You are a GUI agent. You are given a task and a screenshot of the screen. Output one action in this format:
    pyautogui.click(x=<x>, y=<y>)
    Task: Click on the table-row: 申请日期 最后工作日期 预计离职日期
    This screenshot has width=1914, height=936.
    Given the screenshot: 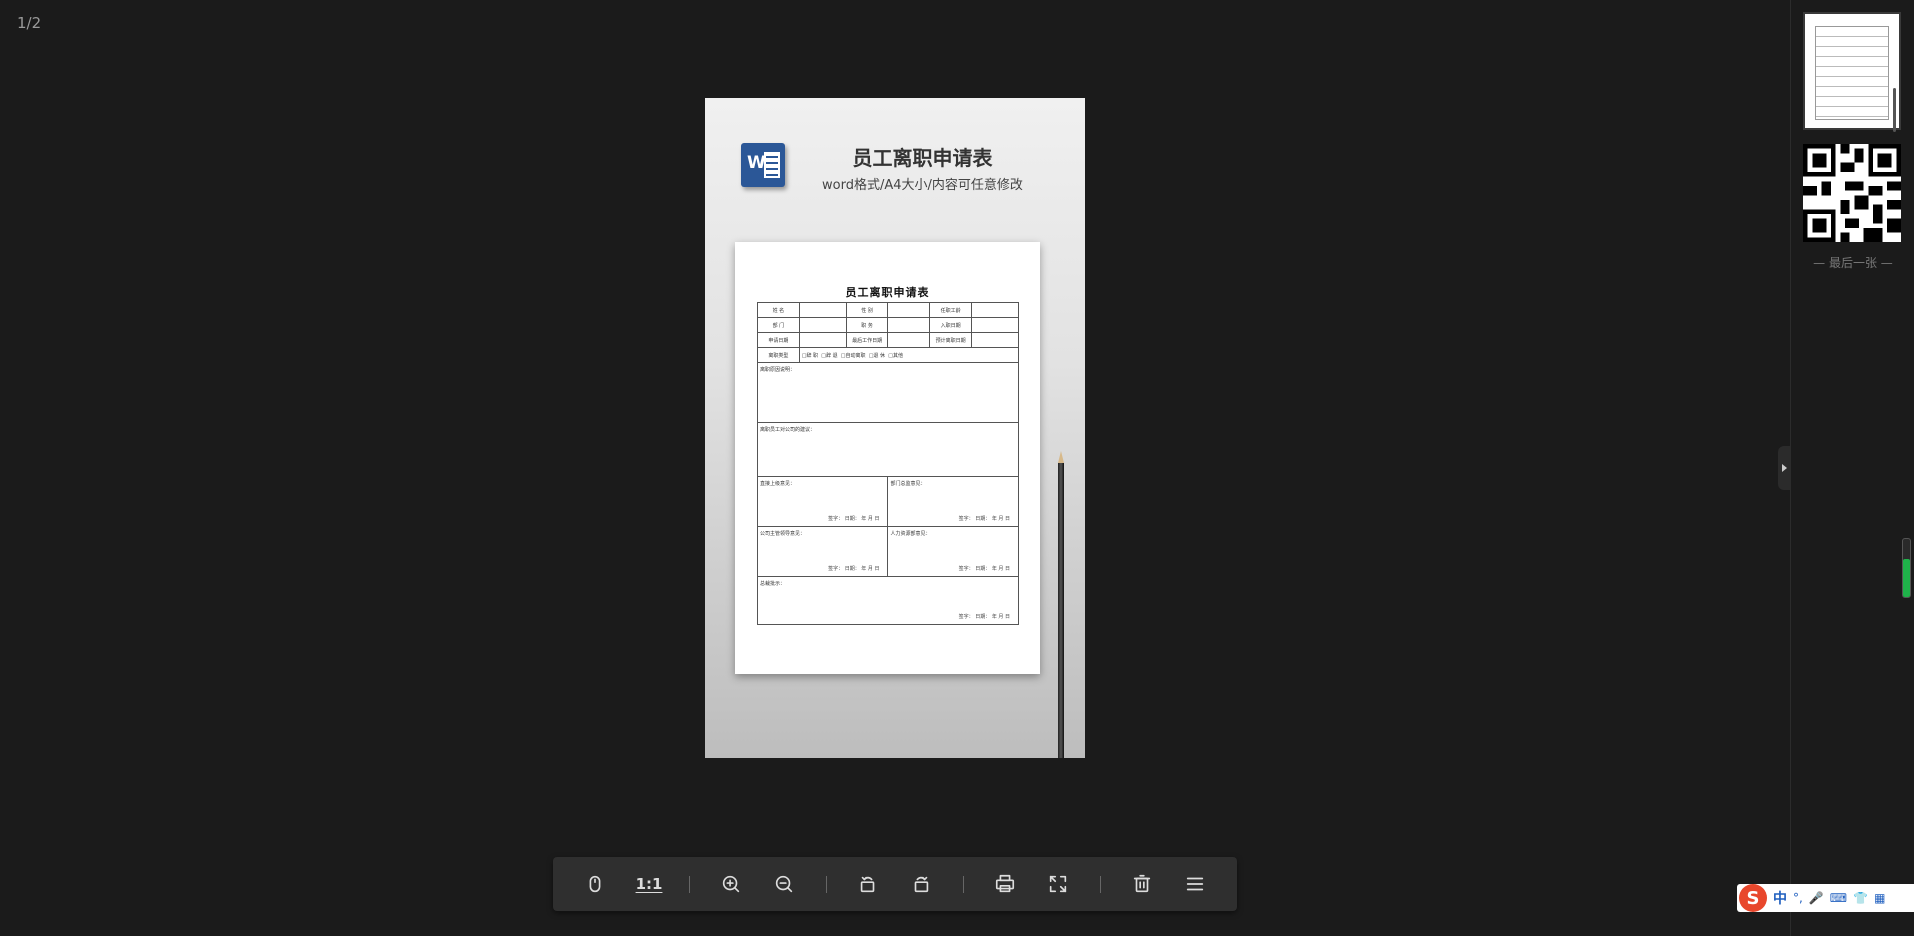 What is the action you would take?
    pyautogui.click(x=888, y=340)
    